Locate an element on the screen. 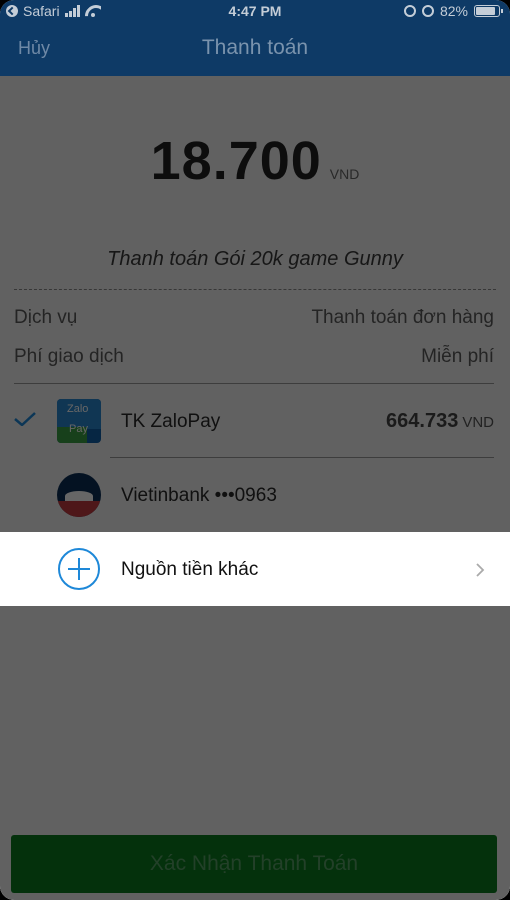 The width and height of the screenshot is (510, 900). fee-row: Phí giao dịch Miễn phí is located at coordinates (254, 359).